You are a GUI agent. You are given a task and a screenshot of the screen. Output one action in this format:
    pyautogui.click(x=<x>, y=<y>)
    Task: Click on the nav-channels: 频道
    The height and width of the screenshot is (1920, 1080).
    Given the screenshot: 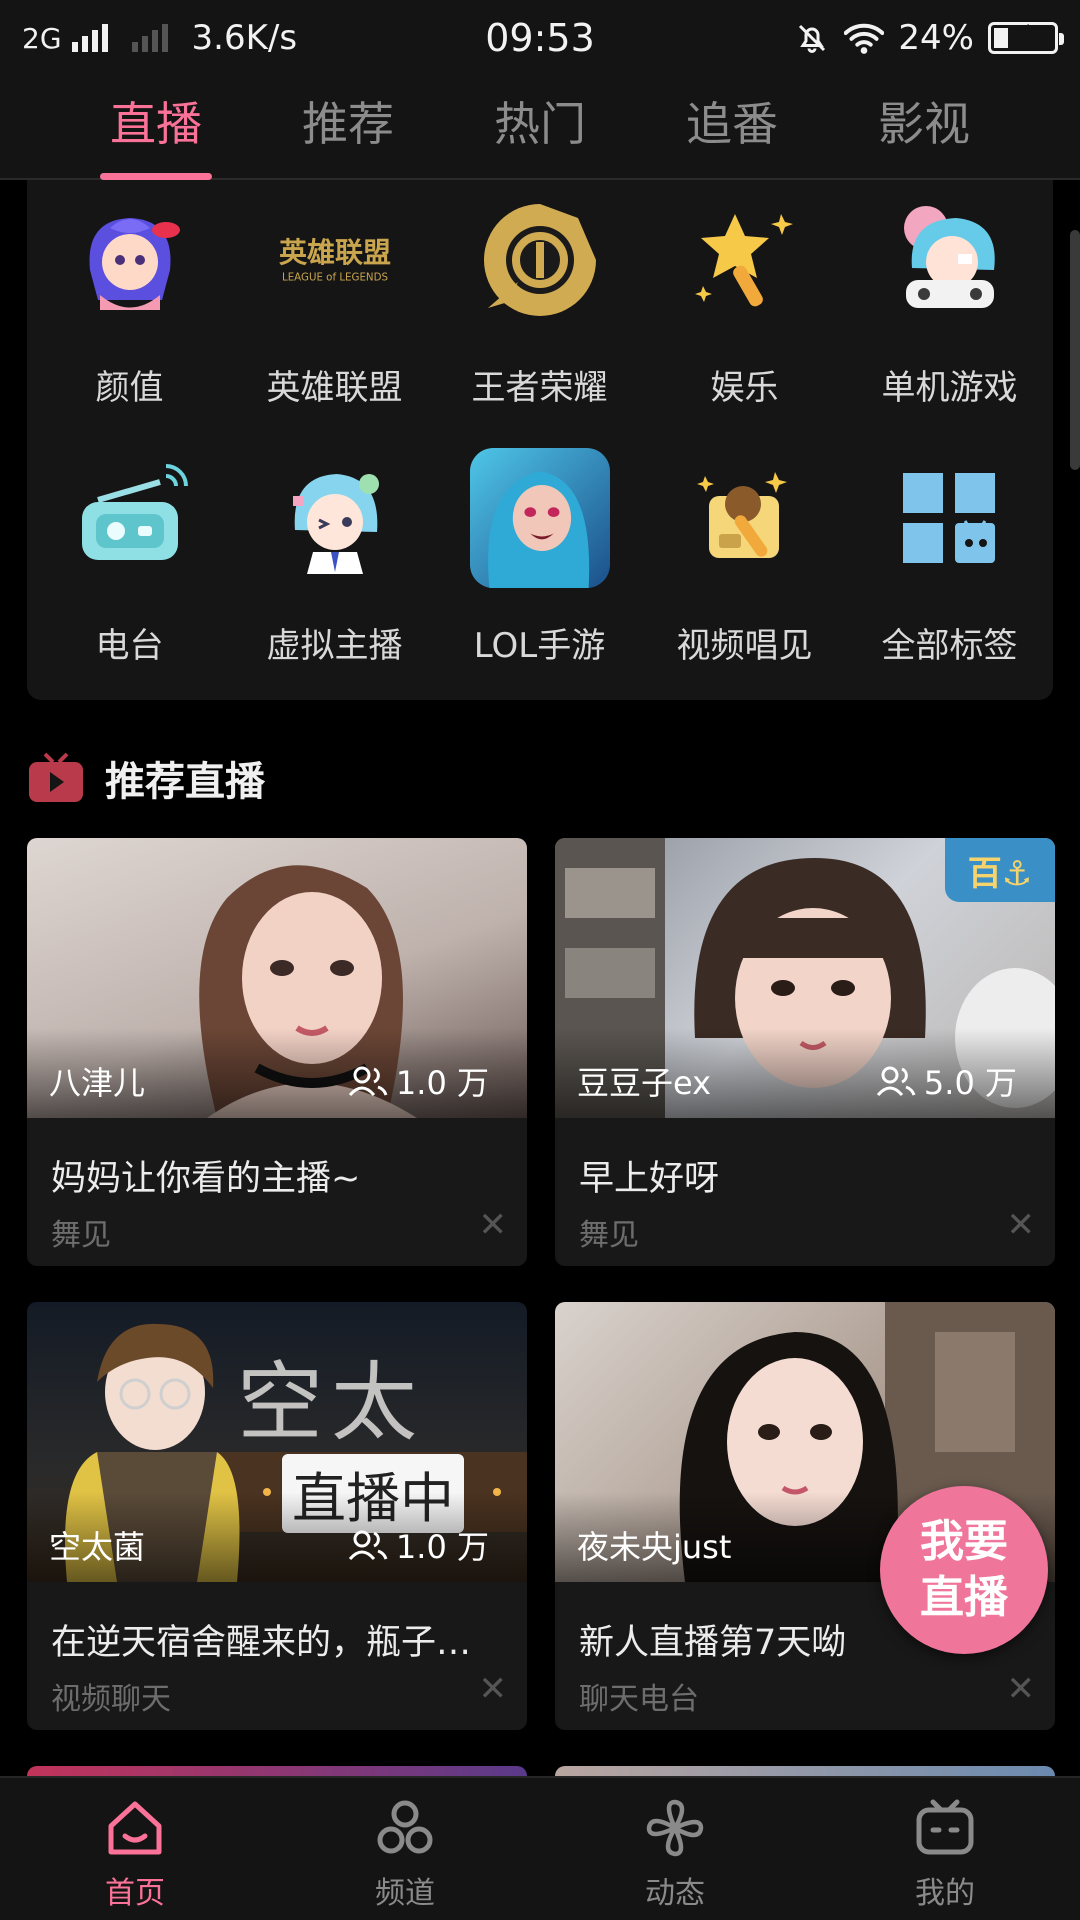 What is the action you would take?
    pyautogui.click(x=405, y=1849)
    